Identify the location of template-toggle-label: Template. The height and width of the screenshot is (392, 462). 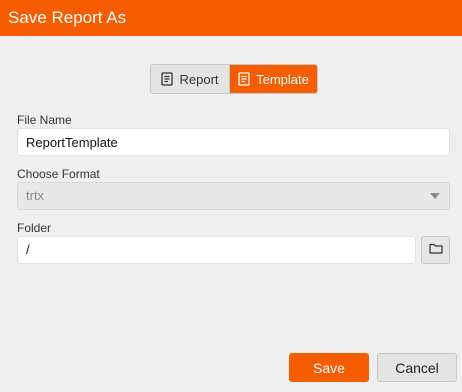
(282, 79).